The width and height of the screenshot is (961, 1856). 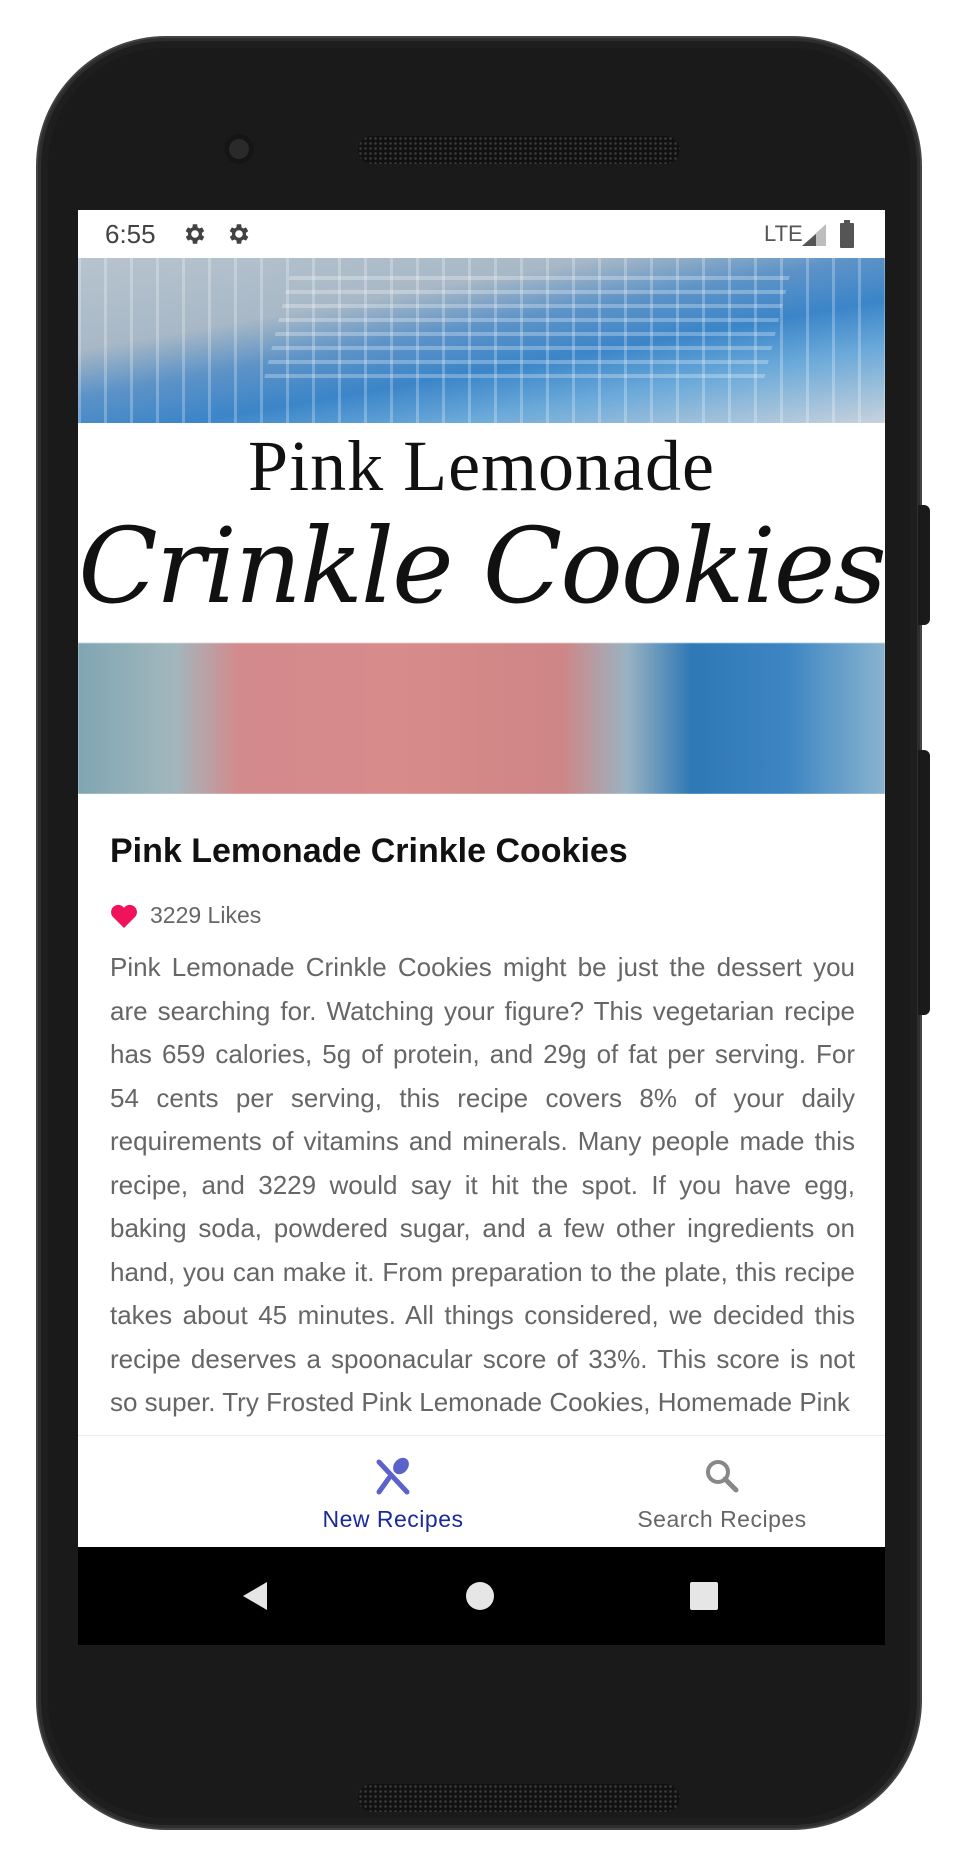 I want to click on status-time: 6:55, so click(x=130, y=234).